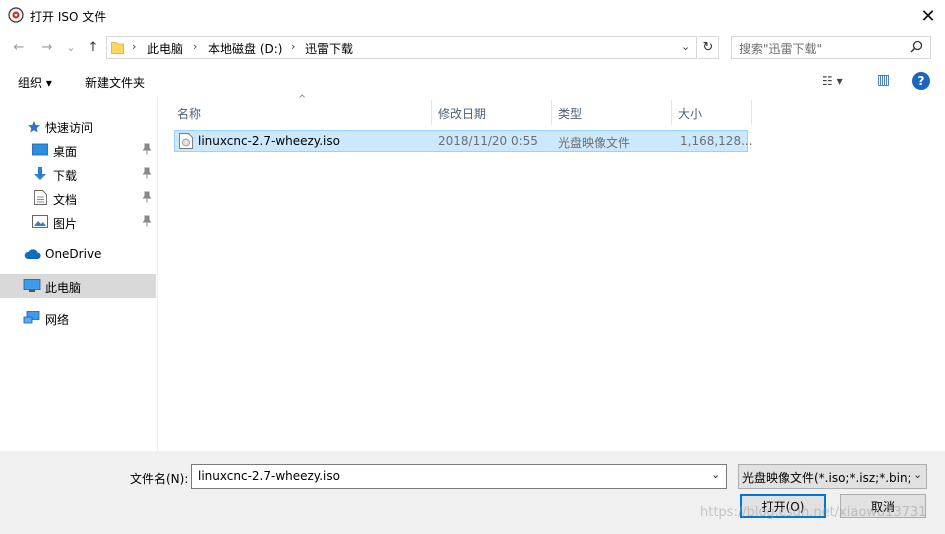 This screenshot has height=534, width=945. What do you see at coordinates (73, 254) in the screenshot?
I see `sidebar-item-onedrive: OneDrive` at bounding box center [73, 254].